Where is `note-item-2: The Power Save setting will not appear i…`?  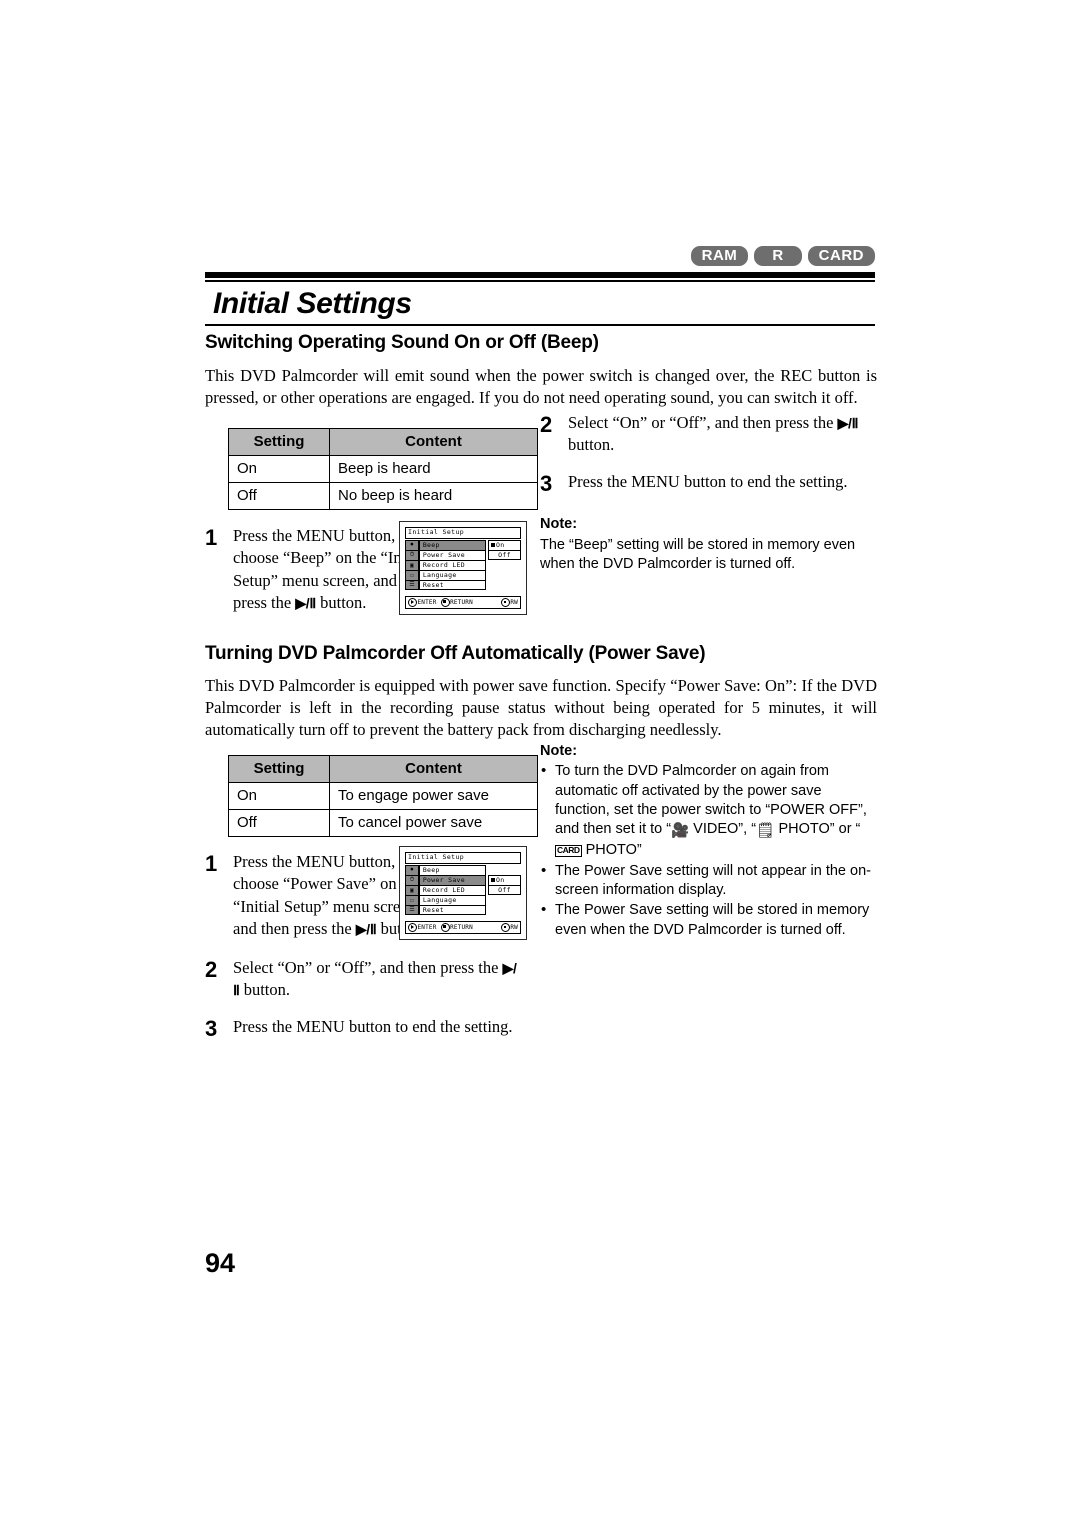
note-item-2: The Power Save setting will not appear i… is located at coordinates (710, 881).